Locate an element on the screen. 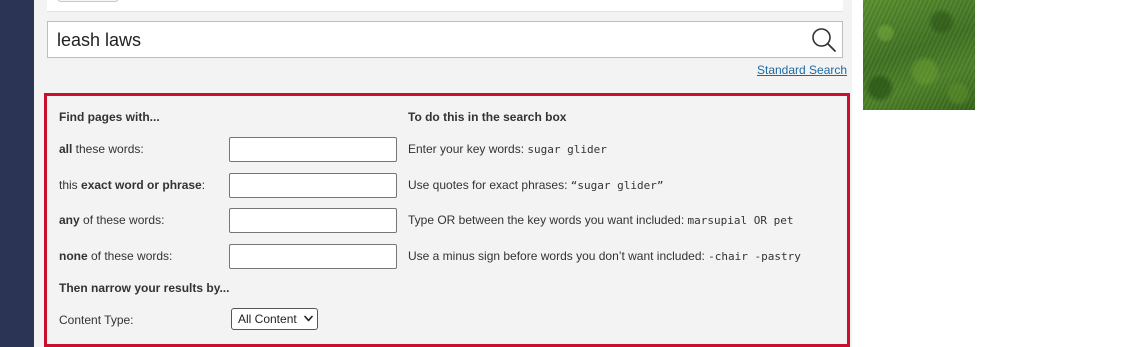 The image size is (1125, 347). chevron-down-icon is located at coordinates (308, 318).